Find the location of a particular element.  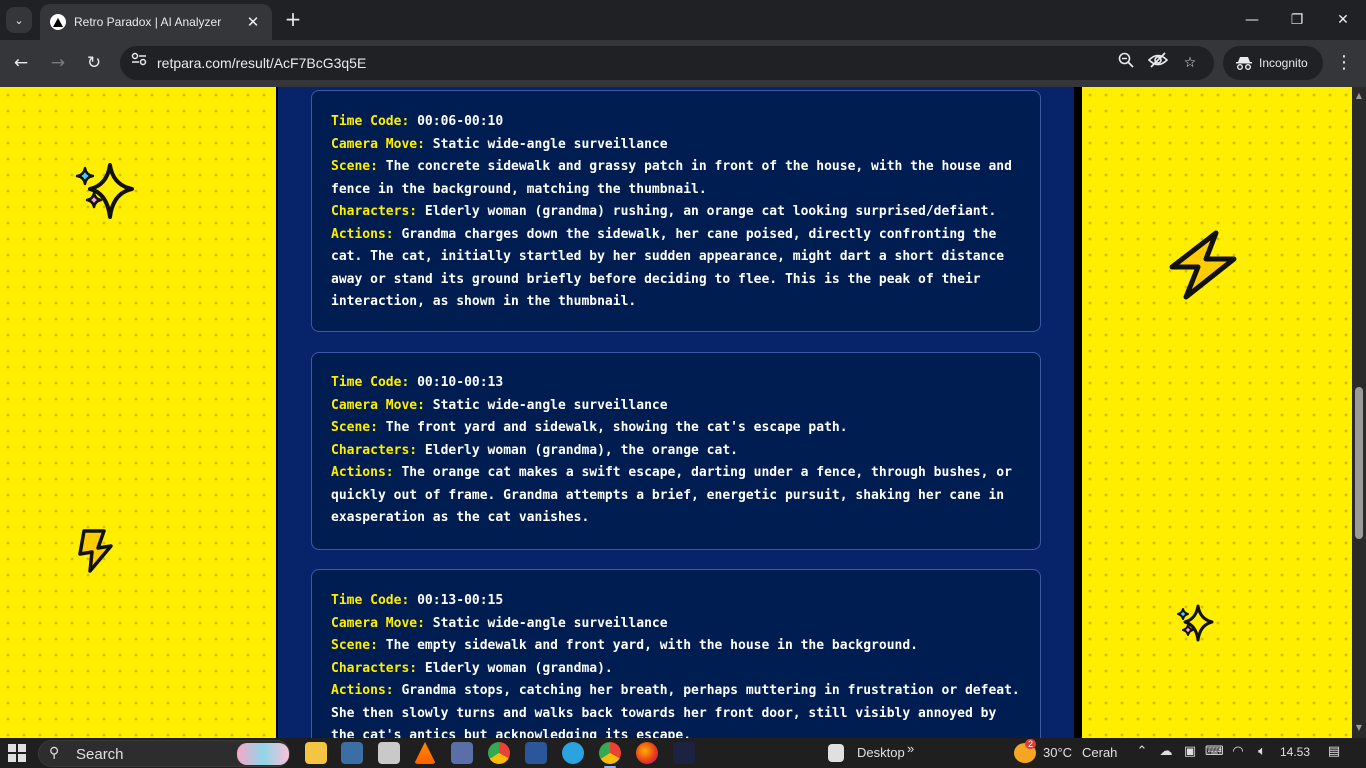

chevron-down-icon: ⌄ is located at coordinates (19, 20).